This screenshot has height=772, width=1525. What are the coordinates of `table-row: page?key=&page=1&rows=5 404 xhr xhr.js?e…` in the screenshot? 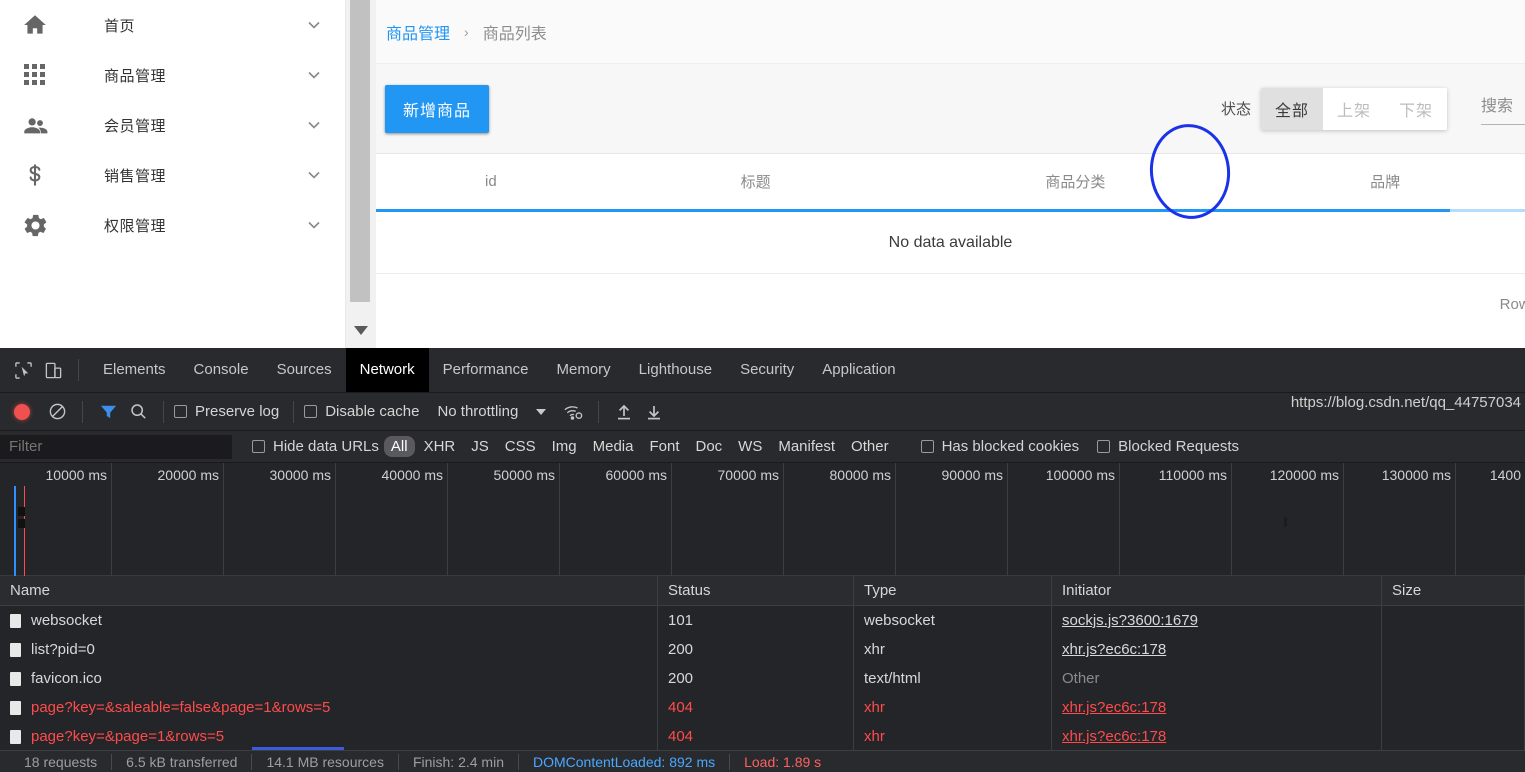 It's located at (762, 736).